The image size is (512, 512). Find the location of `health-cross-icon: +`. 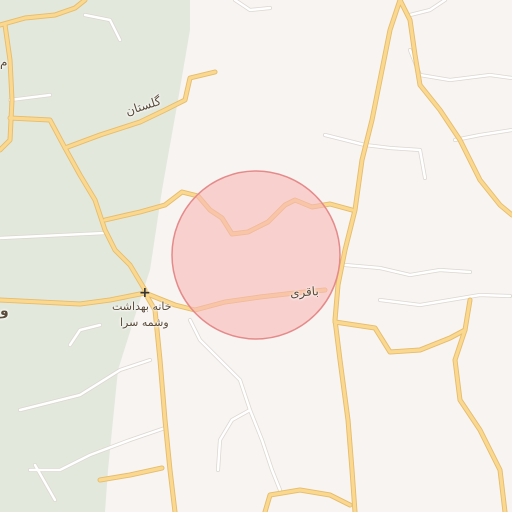

health-cross-icon: + is located at coordinates (145, 293).